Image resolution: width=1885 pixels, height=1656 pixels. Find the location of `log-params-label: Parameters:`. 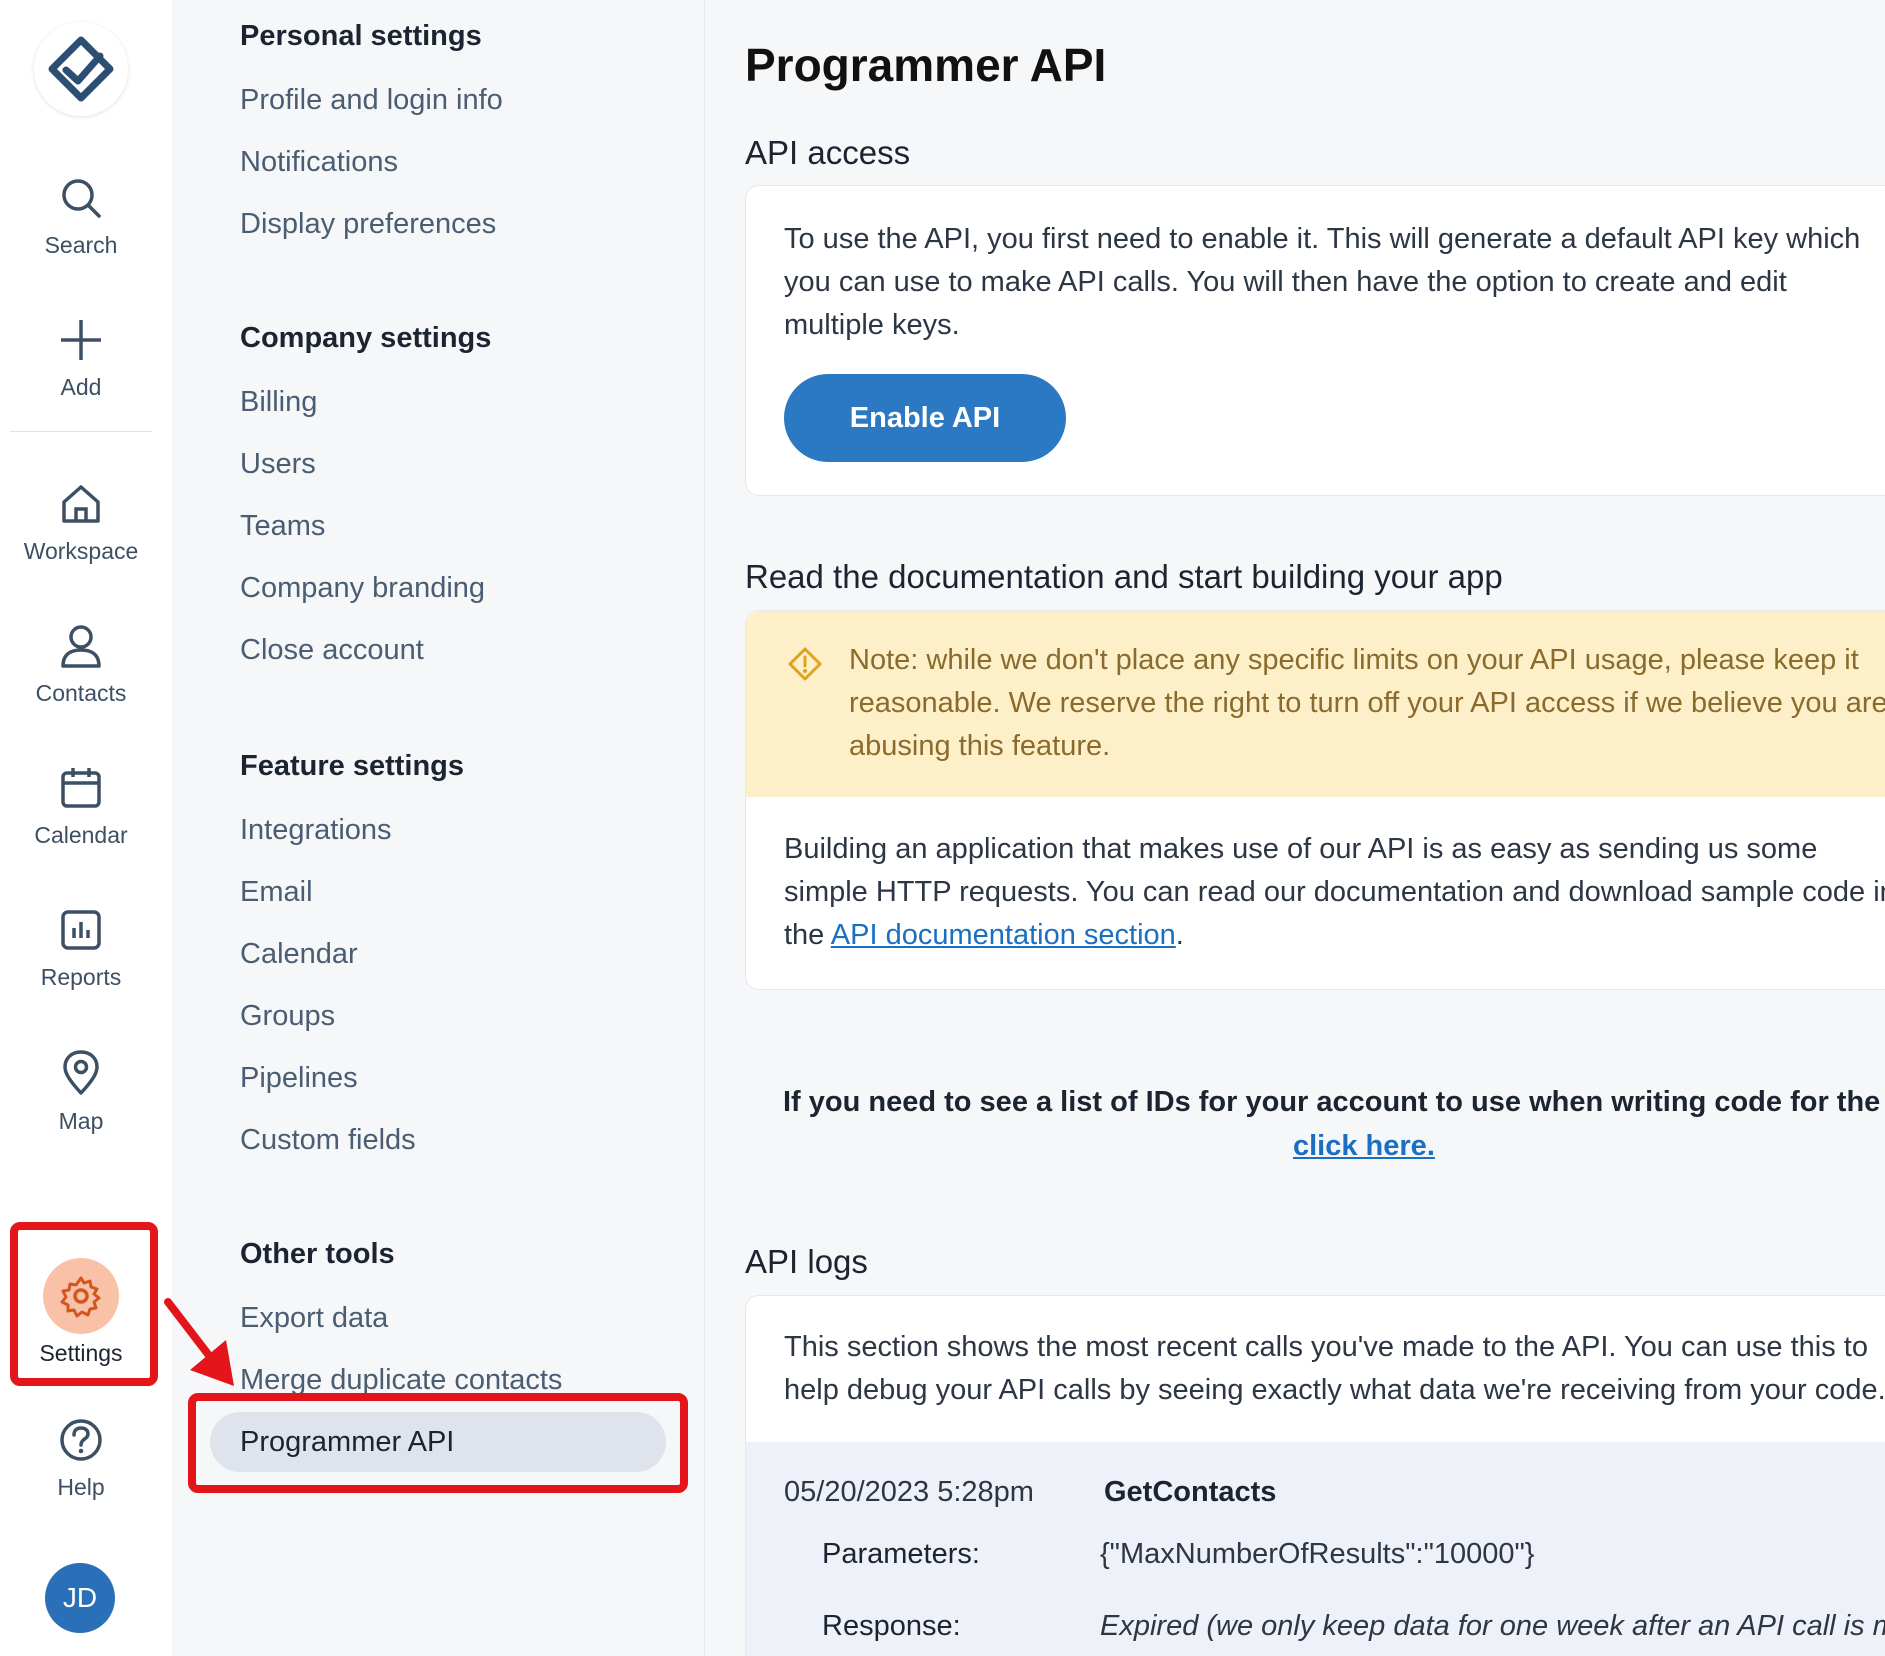

log-params-label: Parameters: is located at coordinates (901, 1554).